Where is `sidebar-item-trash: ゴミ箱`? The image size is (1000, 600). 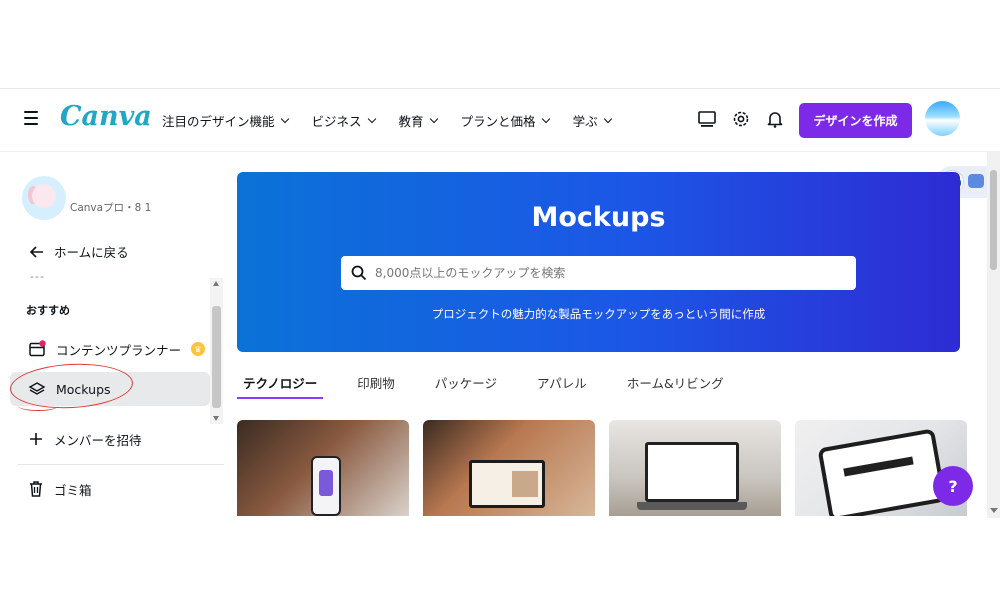
sidebar-item-trash: ゴミ箱 is located at coordinates (110, 489).